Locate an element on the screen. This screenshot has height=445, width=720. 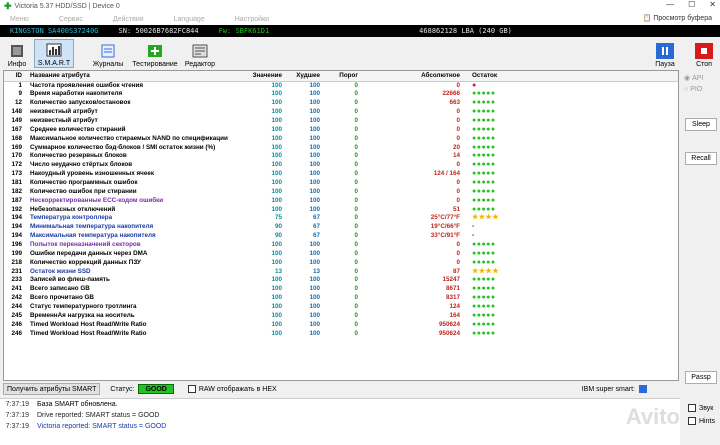
menu-item-service: Сервис is located at coordinates (71, 19).